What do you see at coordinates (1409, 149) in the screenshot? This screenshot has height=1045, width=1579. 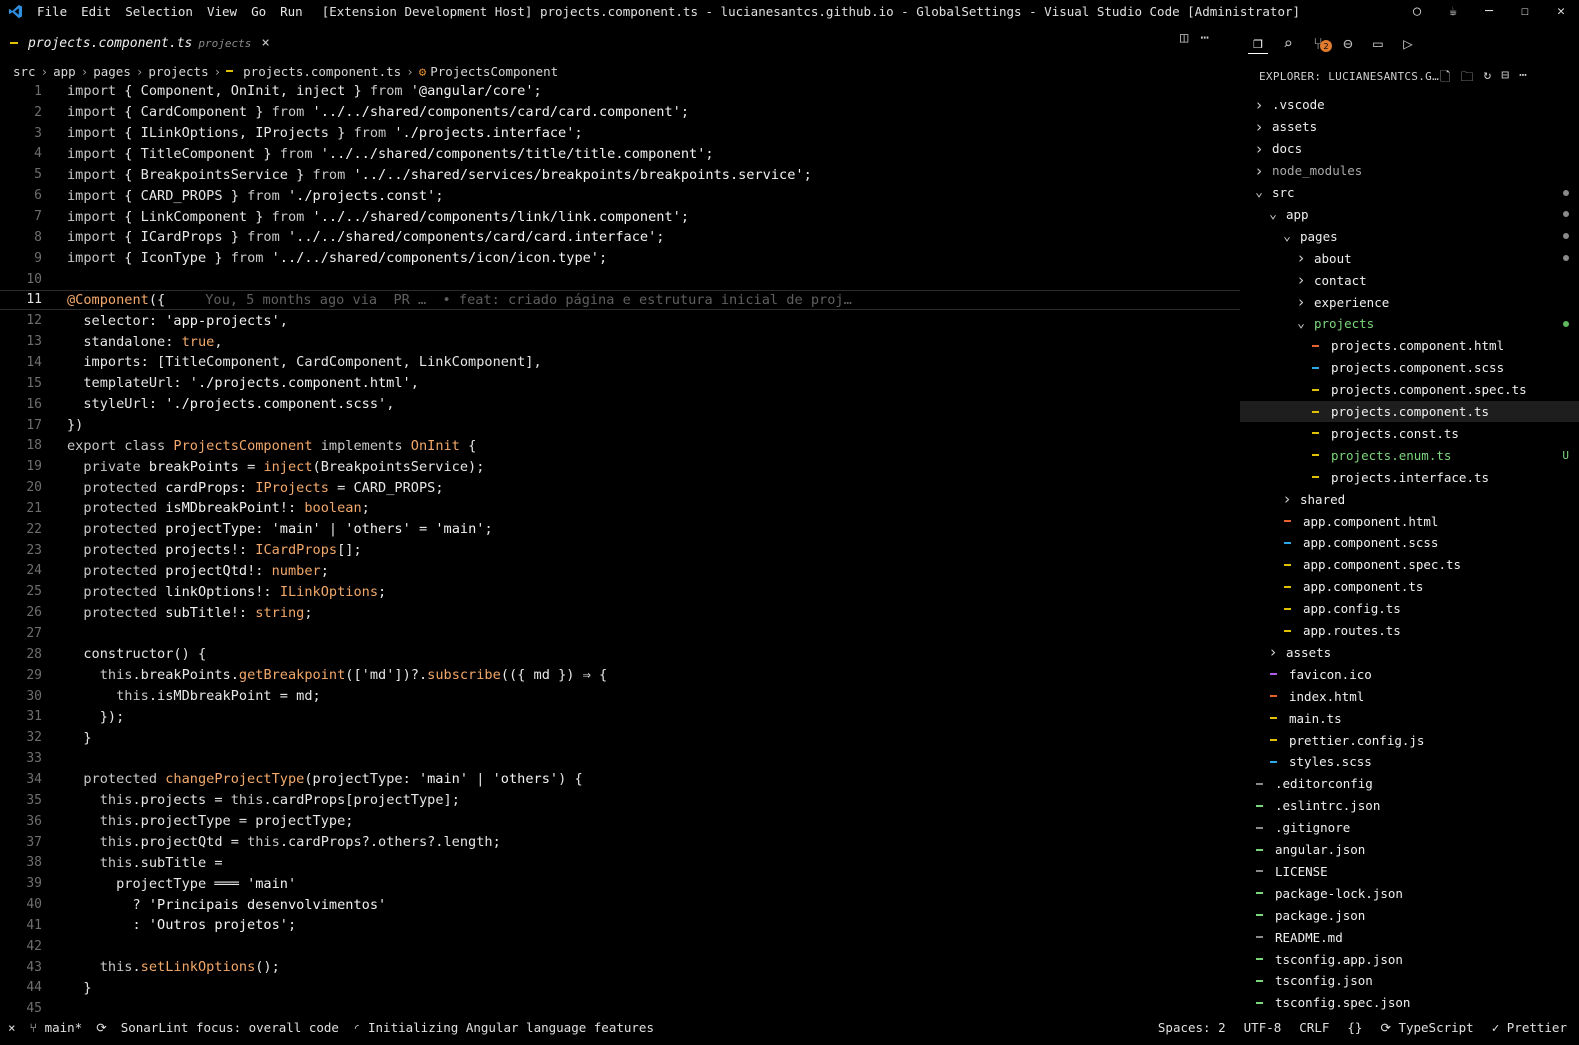 I see `folder-item: › docs` at bounding box center [1409, 149].